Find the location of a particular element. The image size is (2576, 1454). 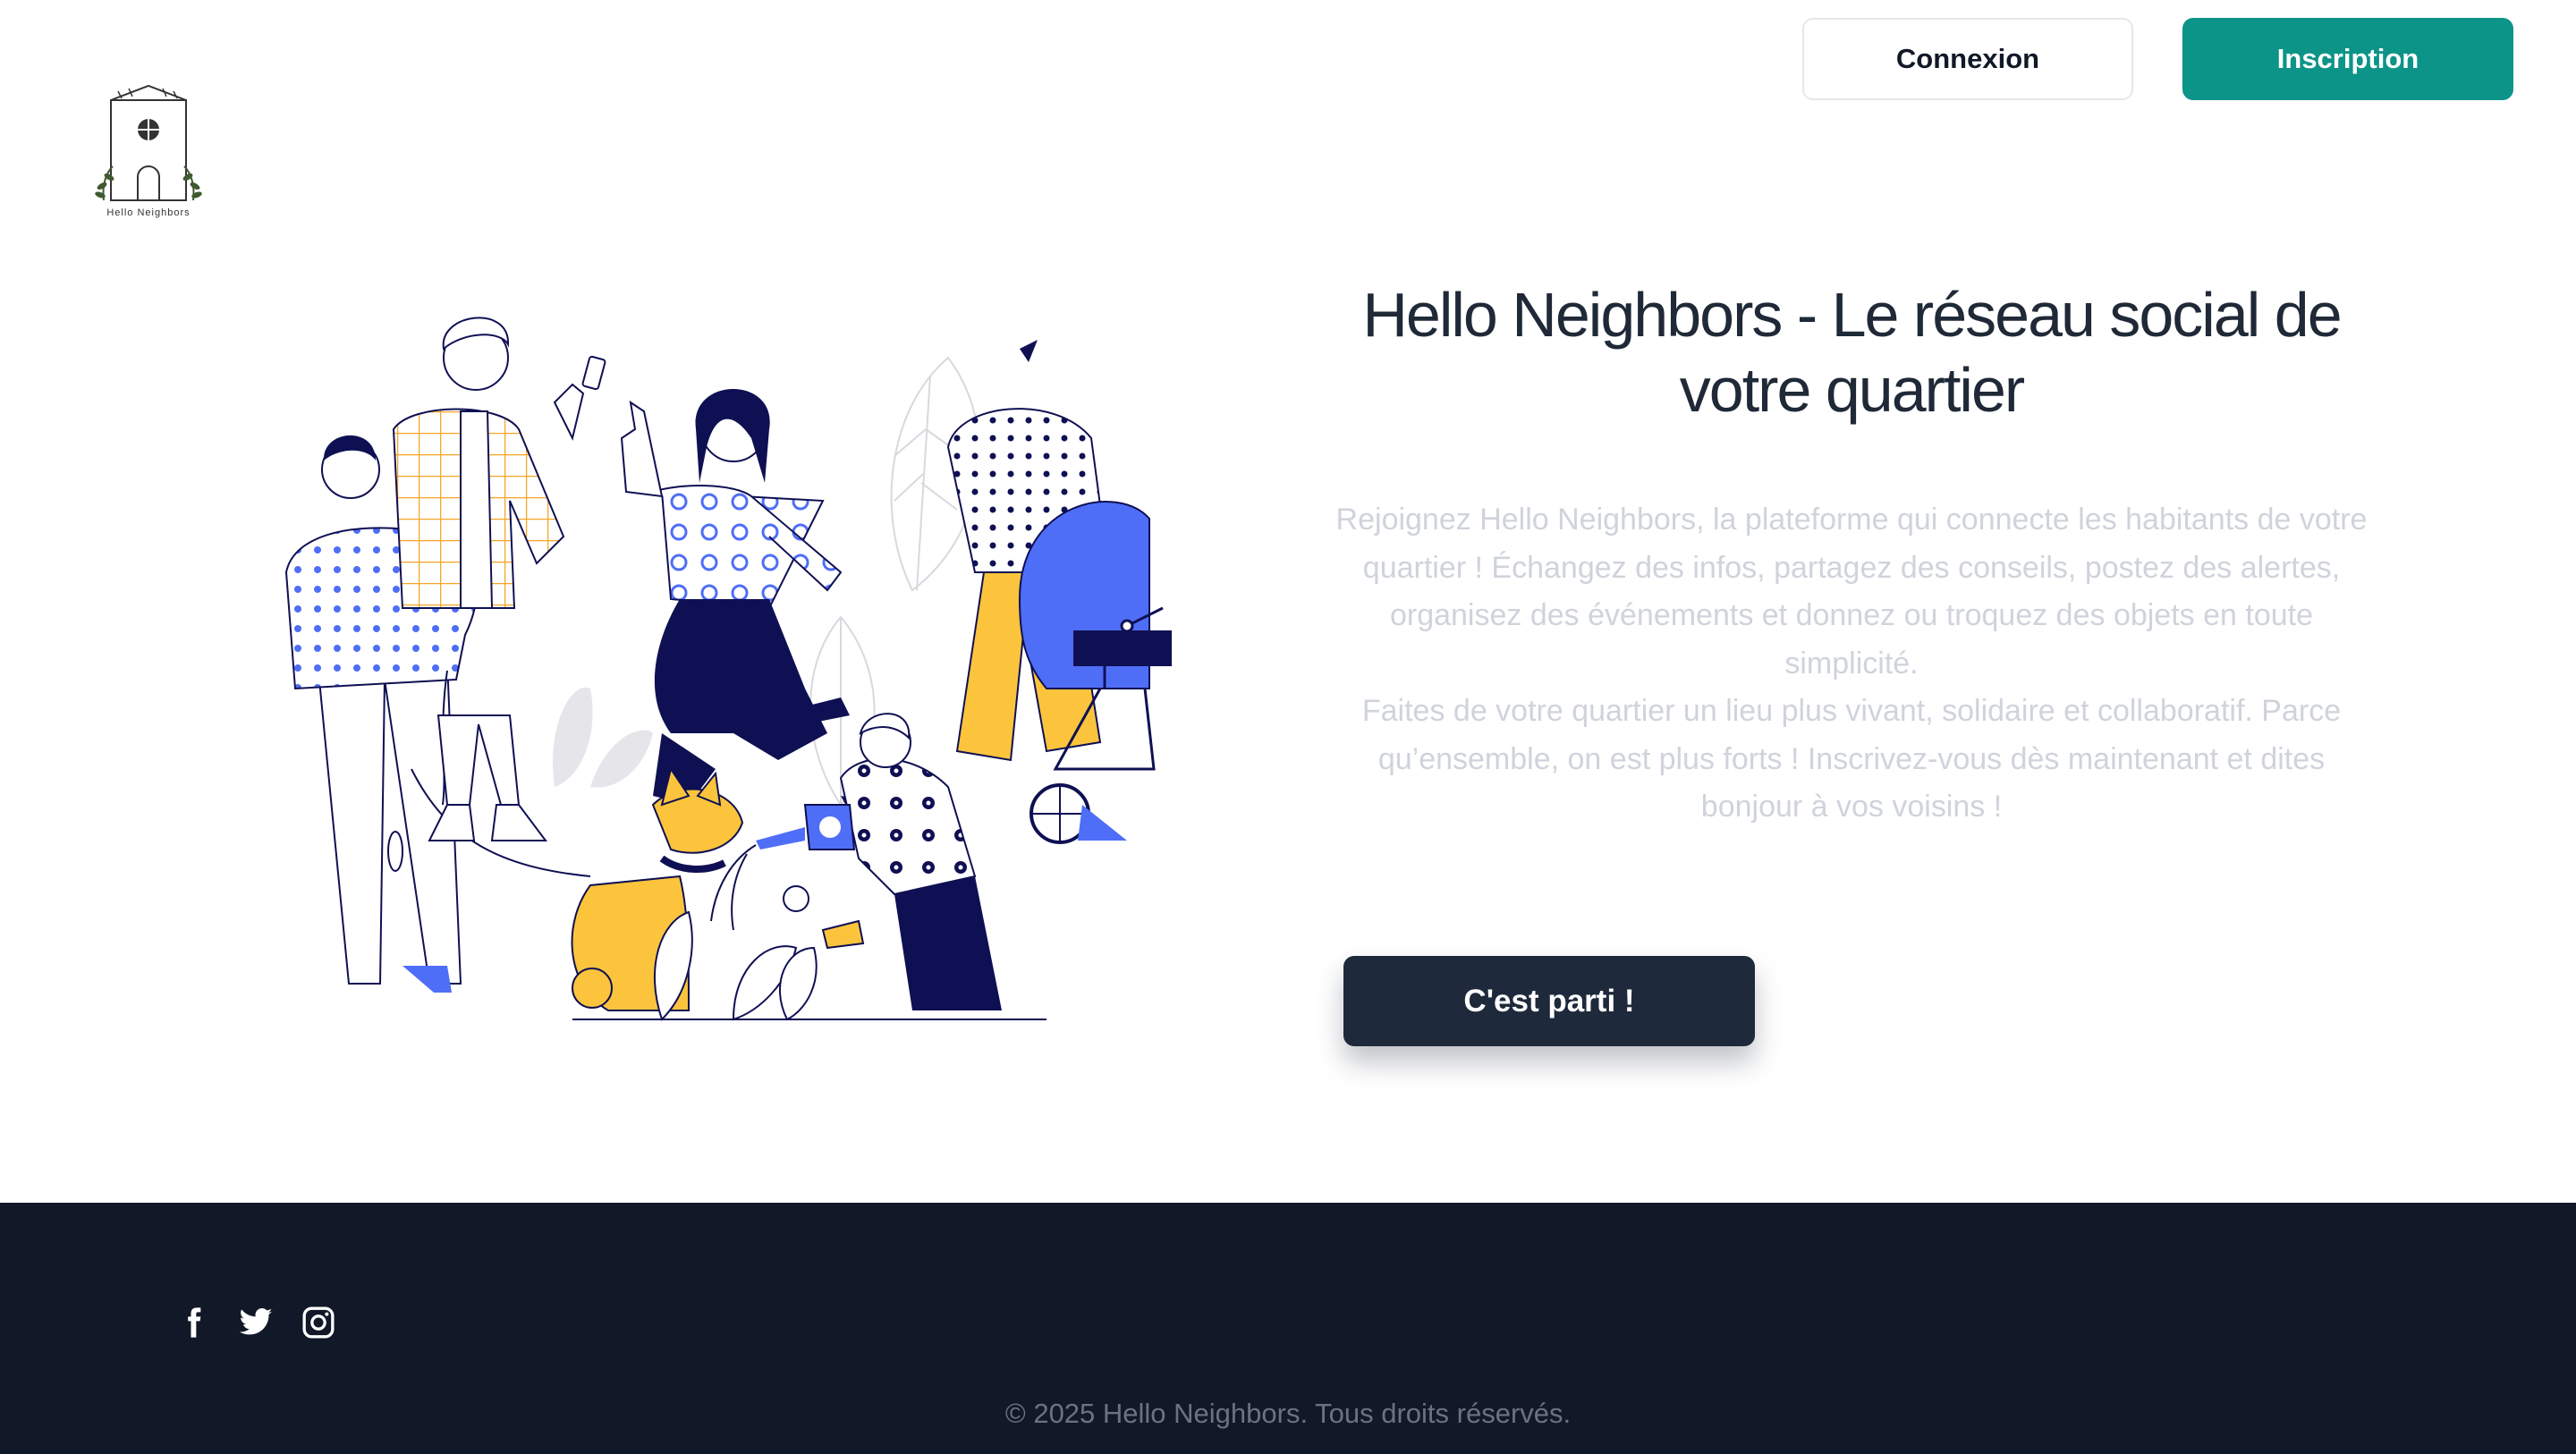

site-logo: Hello Neighbors is located at coordinates (148, 152).